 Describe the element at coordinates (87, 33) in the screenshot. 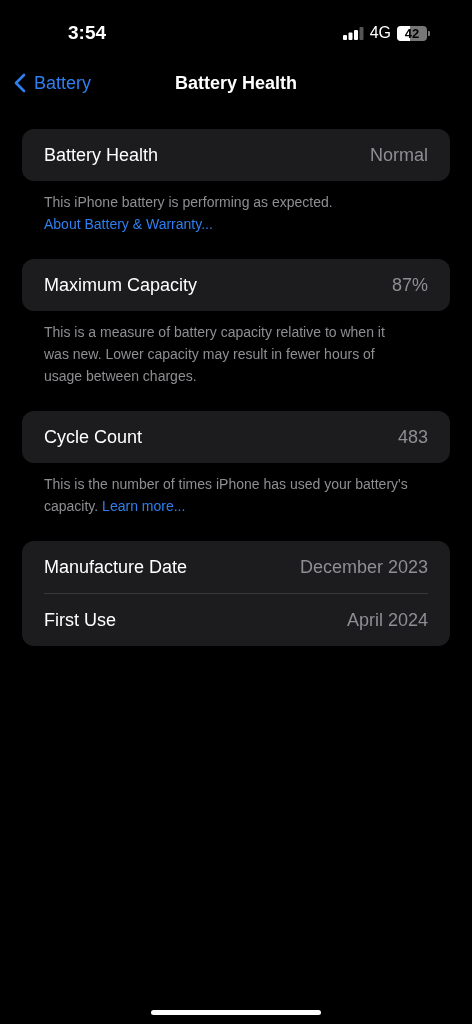

I see `clock-time: 3:54` at that location.